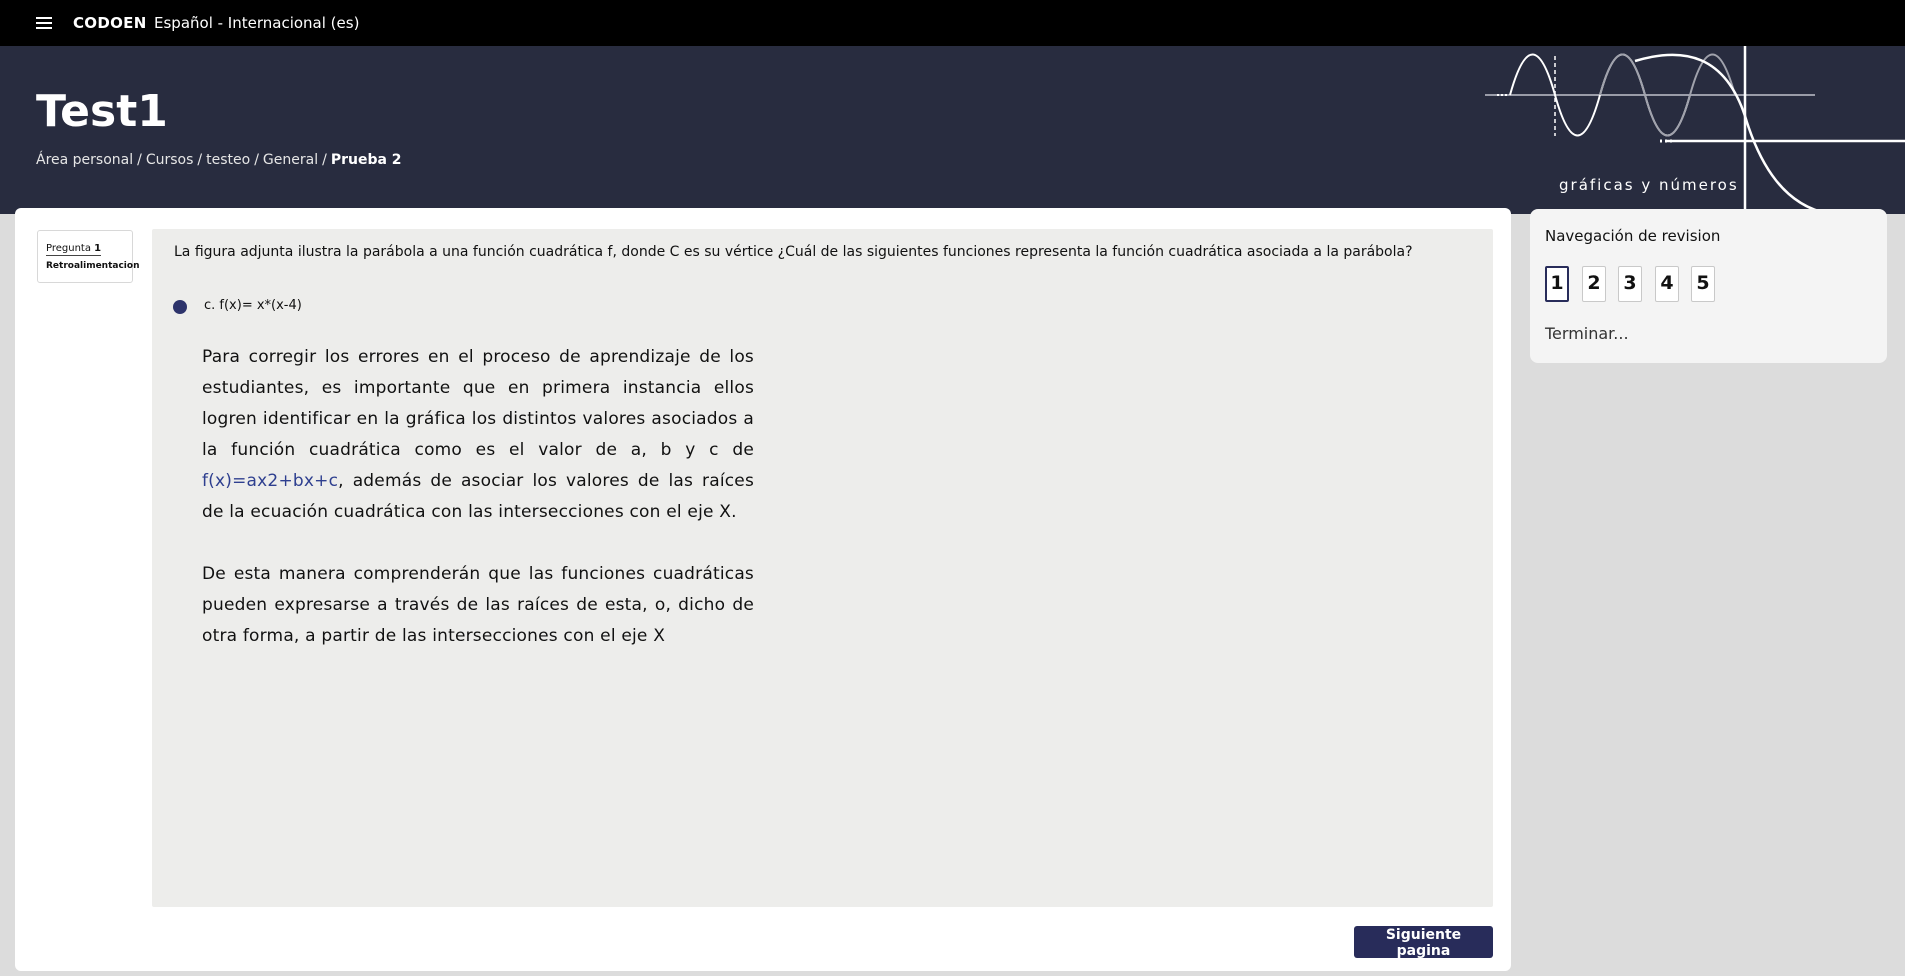 This screenshot has width=1905, height=976. What do you see at coordinates (44, 23) in the screenshot?
I see `menu-icon` at bounding box center [44, 23].